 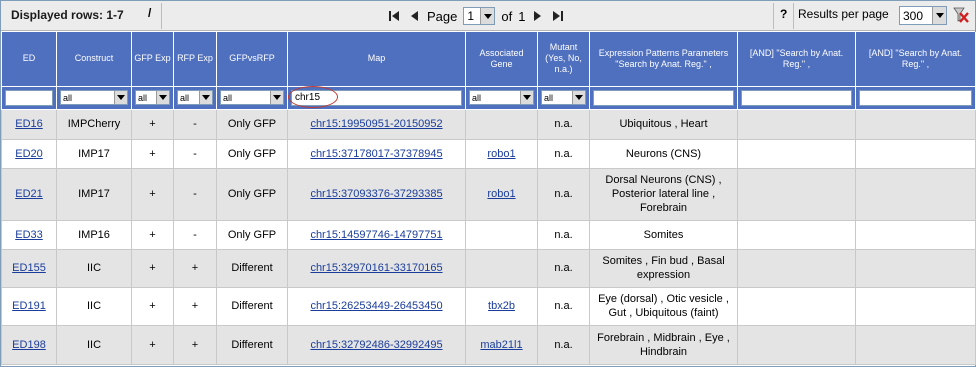 What do you see at coordinates (558, 16) in the screenshot?
I see `last-page-icon` at bounding box center [558, 16].